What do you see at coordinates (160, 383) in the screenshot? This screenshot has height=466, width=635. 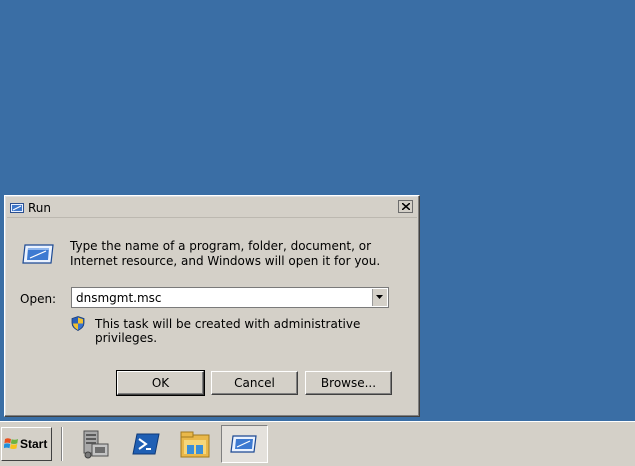 I see `ok-button: OK` at bounding box center [160, 383].